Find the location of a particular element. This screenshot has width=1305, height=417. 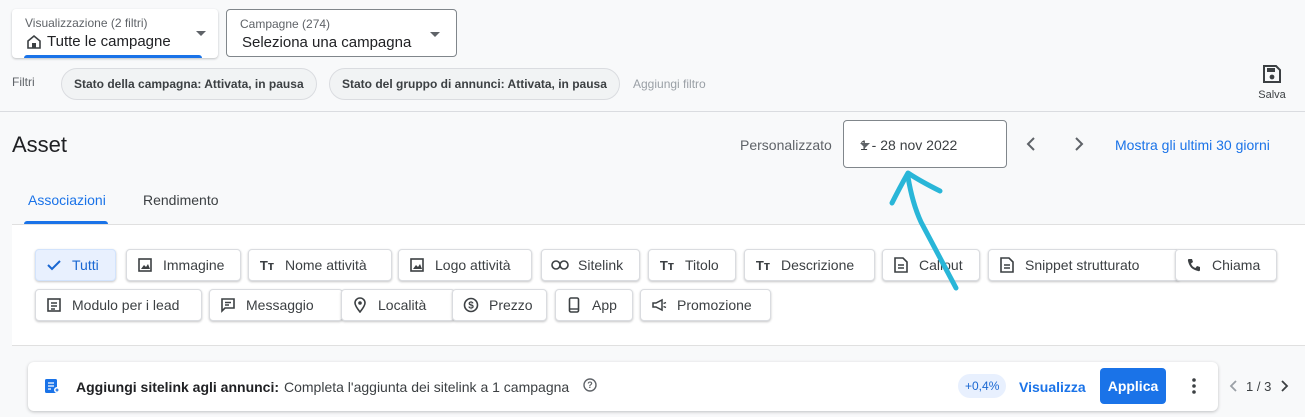

asset-chip-logo-attivita: Logo attività is located at coordinates (465, 265).